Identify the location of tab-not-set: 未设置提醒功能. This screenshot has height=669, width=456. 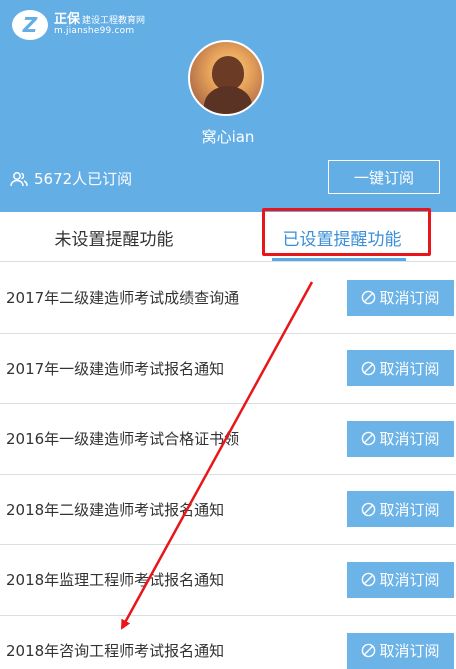
(114, 237).